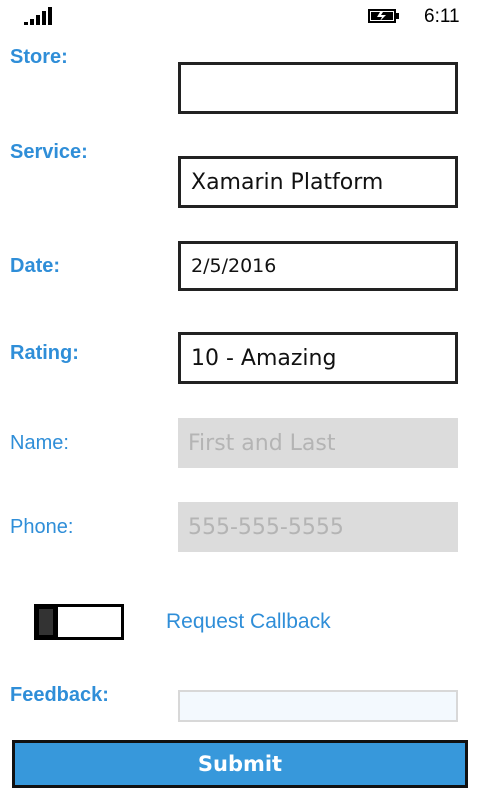 Image resolution: width=480 pixels, height=800 pixels. Describe the element at coordinates (35, 266) in the screenshot. I see `date-label: Date:` at that location.